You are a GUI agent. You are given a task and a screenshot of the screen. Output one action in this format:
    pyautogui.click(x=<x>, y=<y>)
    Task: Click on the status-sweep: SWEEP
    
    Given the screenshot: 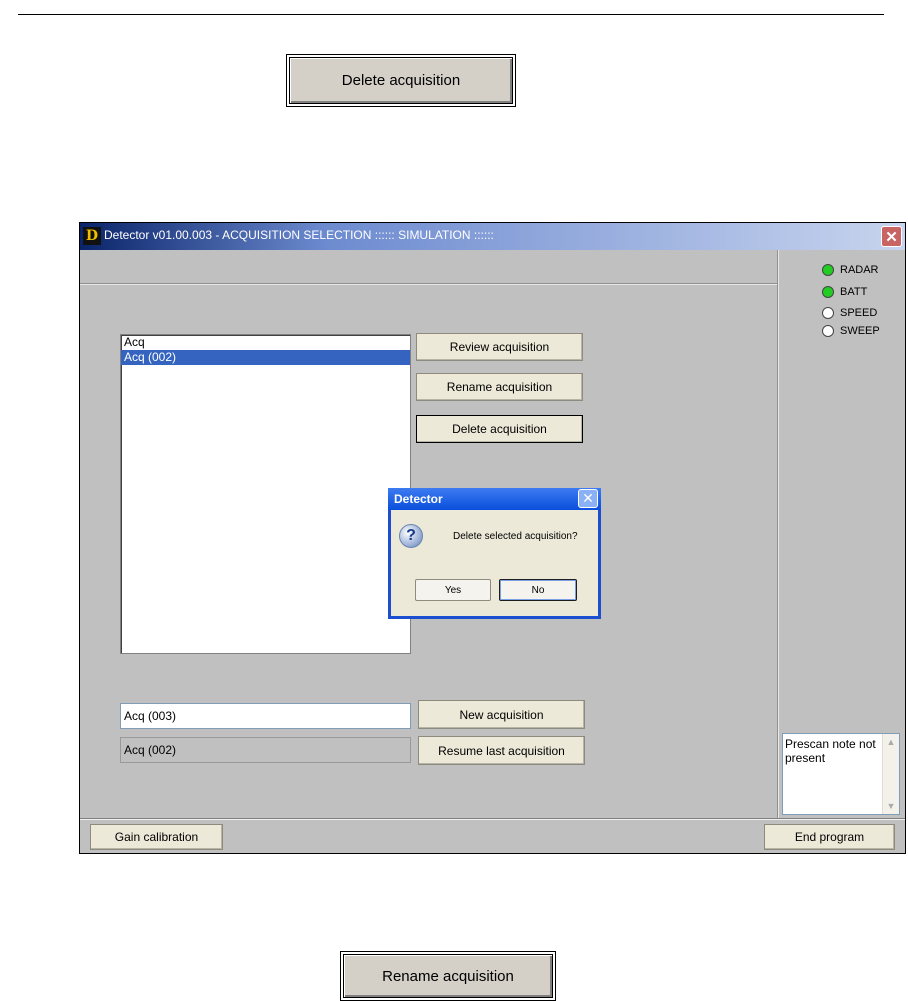 What is the action you would take?
    pyautogui.click(x=851, y=331)
    